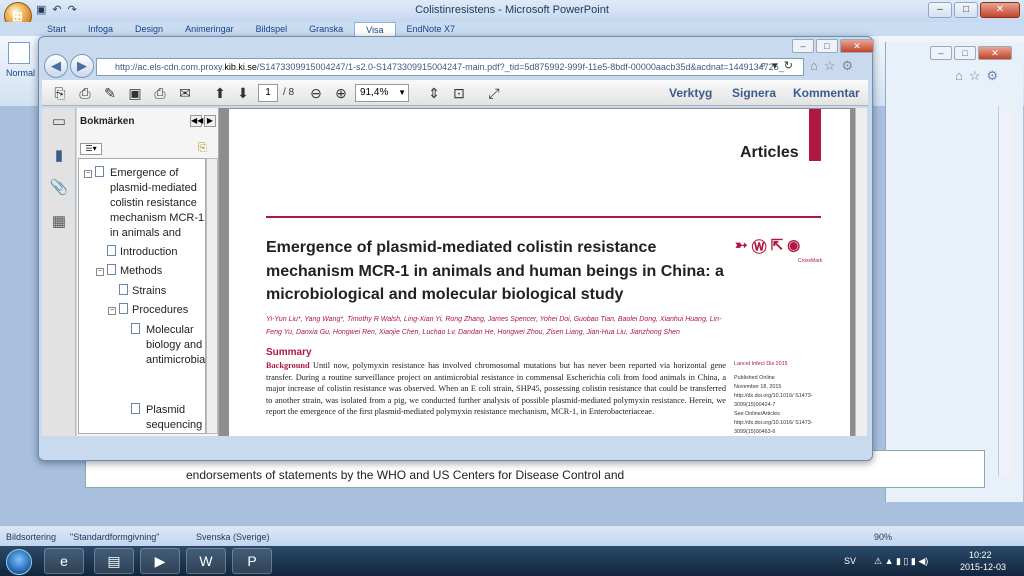 This screenshot has width=1024, height=576. Describe the element at coordinates (82, 66) in the screenshot. I see `forward-icon: ▶` at that location.